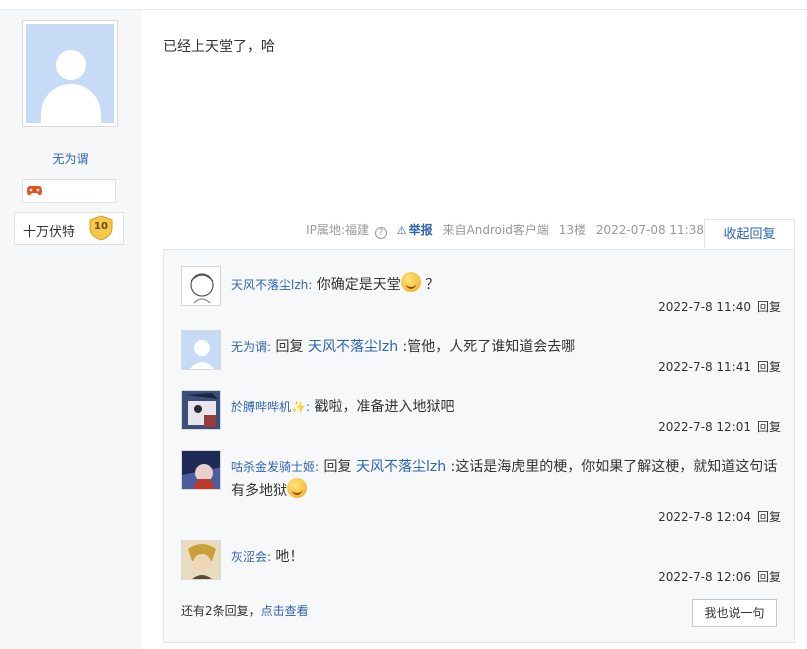 This screenshot has width=807, height=649. Describe the element at coordinates (495, 230) in the screenshot. I see `post-source: 来自Android客户端` at that location.